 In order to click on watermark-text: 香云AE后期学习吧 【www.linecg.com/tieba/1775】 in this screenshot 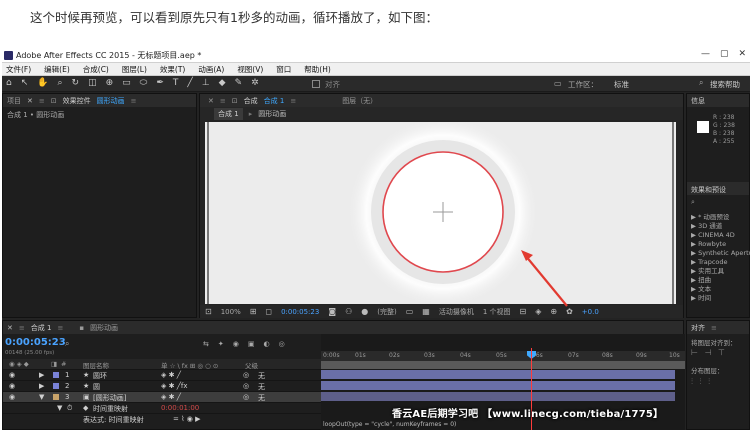, I will do `click(528, 414)`.